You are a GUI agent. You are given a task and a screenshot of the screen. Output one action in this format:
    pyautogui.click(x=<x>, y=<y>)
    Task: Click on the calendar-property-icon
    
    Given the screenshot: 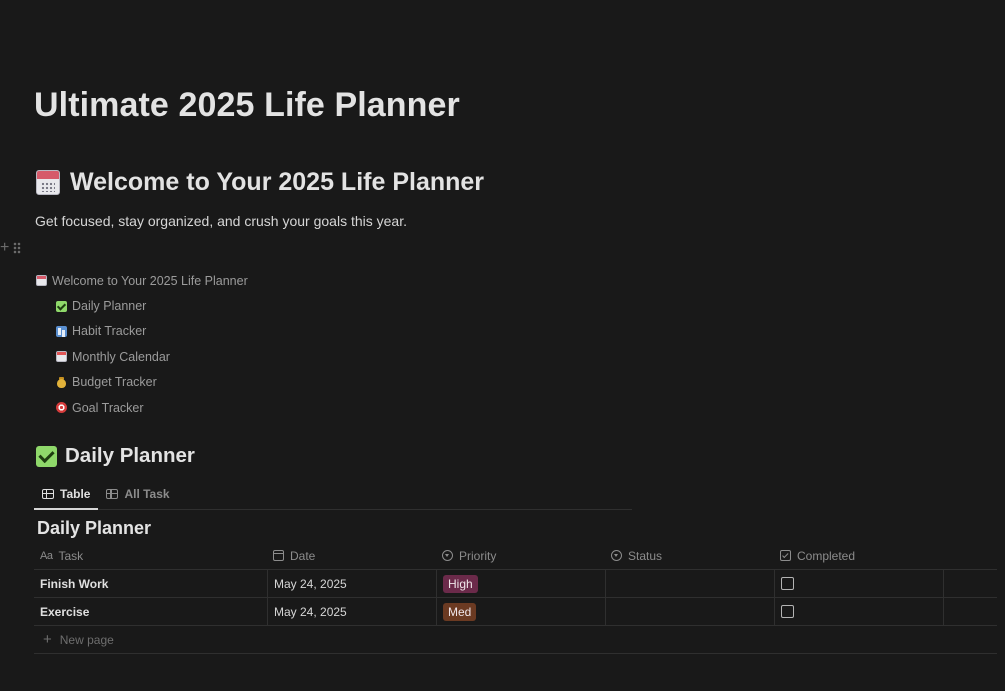 What is the action you would take?
    pyautogui.click(x=278, y=555)
    